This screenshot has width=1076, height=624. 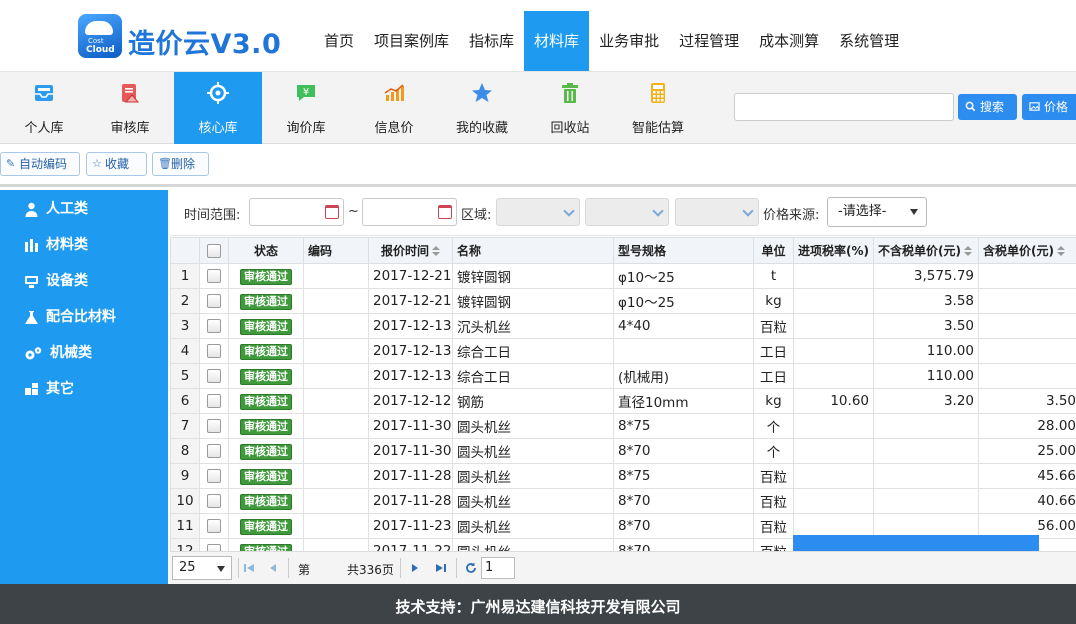 What do you see at coordinates (627, 212) in the screenshot?
I see `region-city-select` at bounding box center [627, 212].